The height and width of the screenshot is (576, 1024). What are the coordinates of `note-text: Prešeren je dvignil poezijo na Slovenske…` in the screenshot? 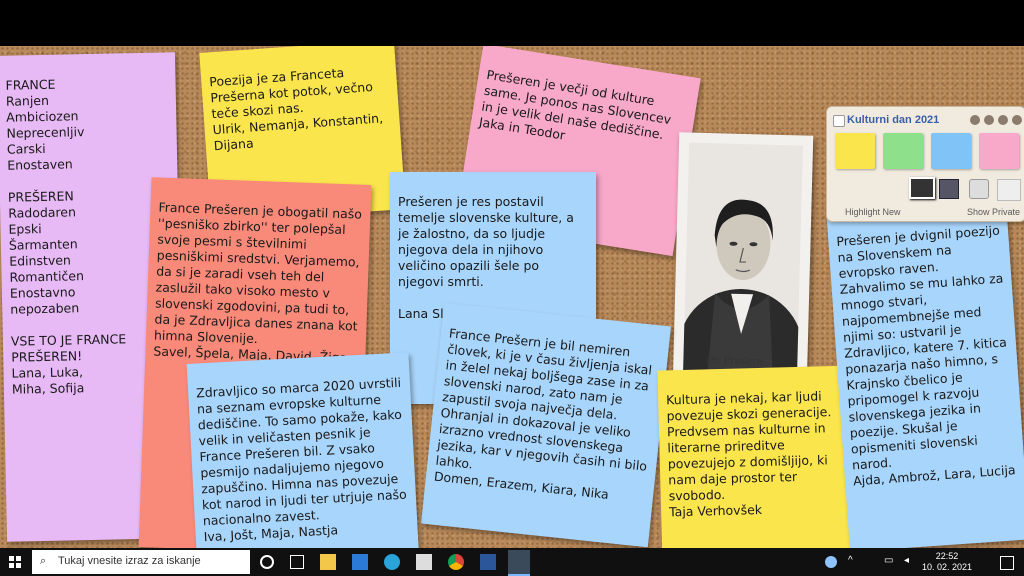 It's located at (926, 355).